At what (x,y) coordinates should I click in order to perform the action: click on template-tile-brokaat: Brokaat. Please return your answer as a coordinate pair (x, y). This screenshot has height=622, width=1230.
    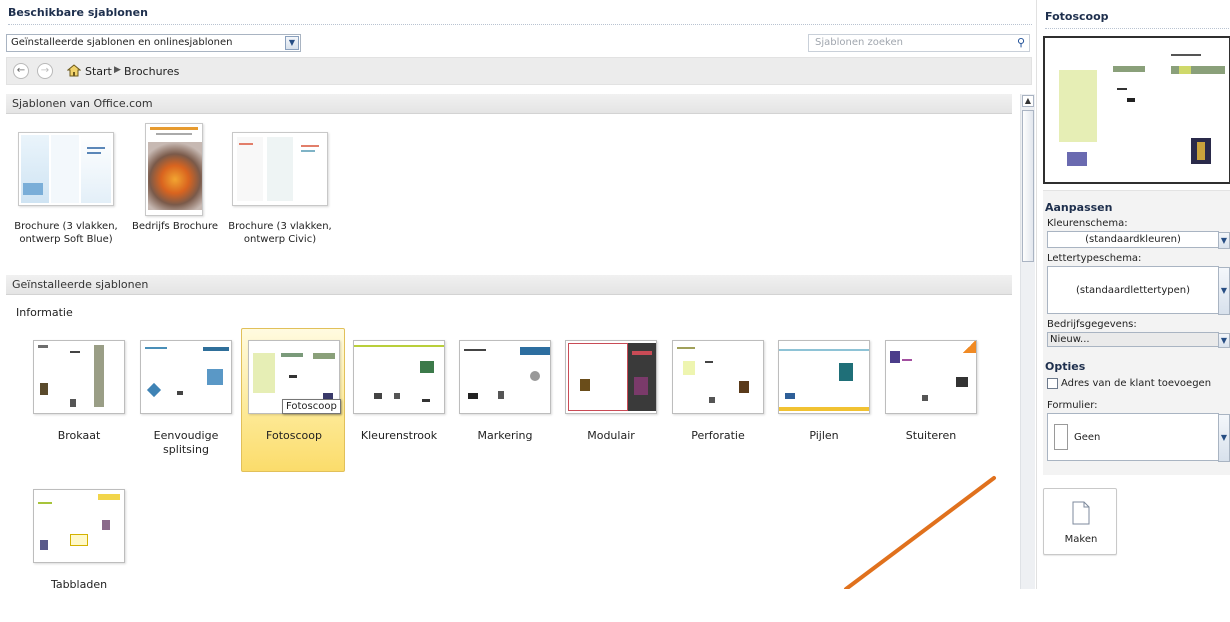
    Looking at the image, I should click on (79, 401).